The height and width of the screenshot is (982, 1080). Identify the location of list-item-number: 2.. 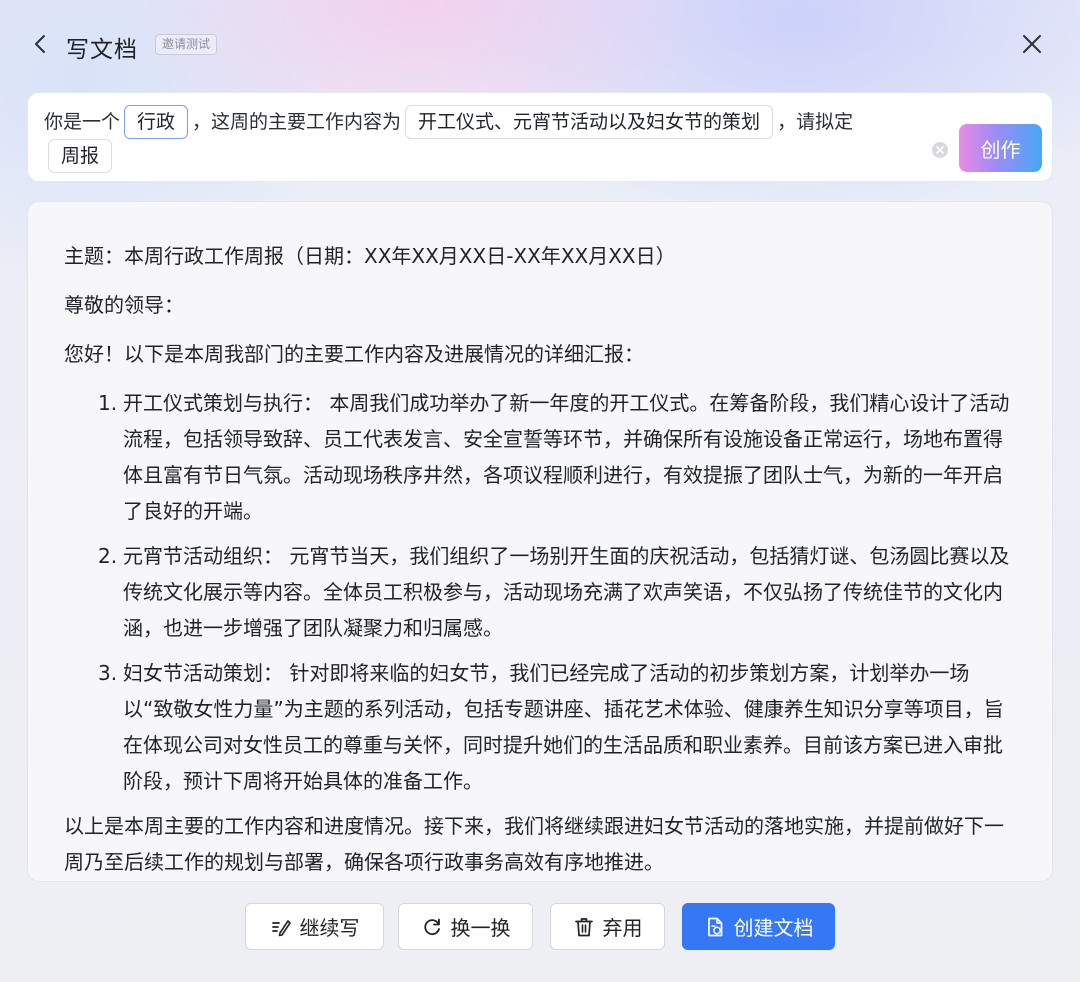
(108, 556).